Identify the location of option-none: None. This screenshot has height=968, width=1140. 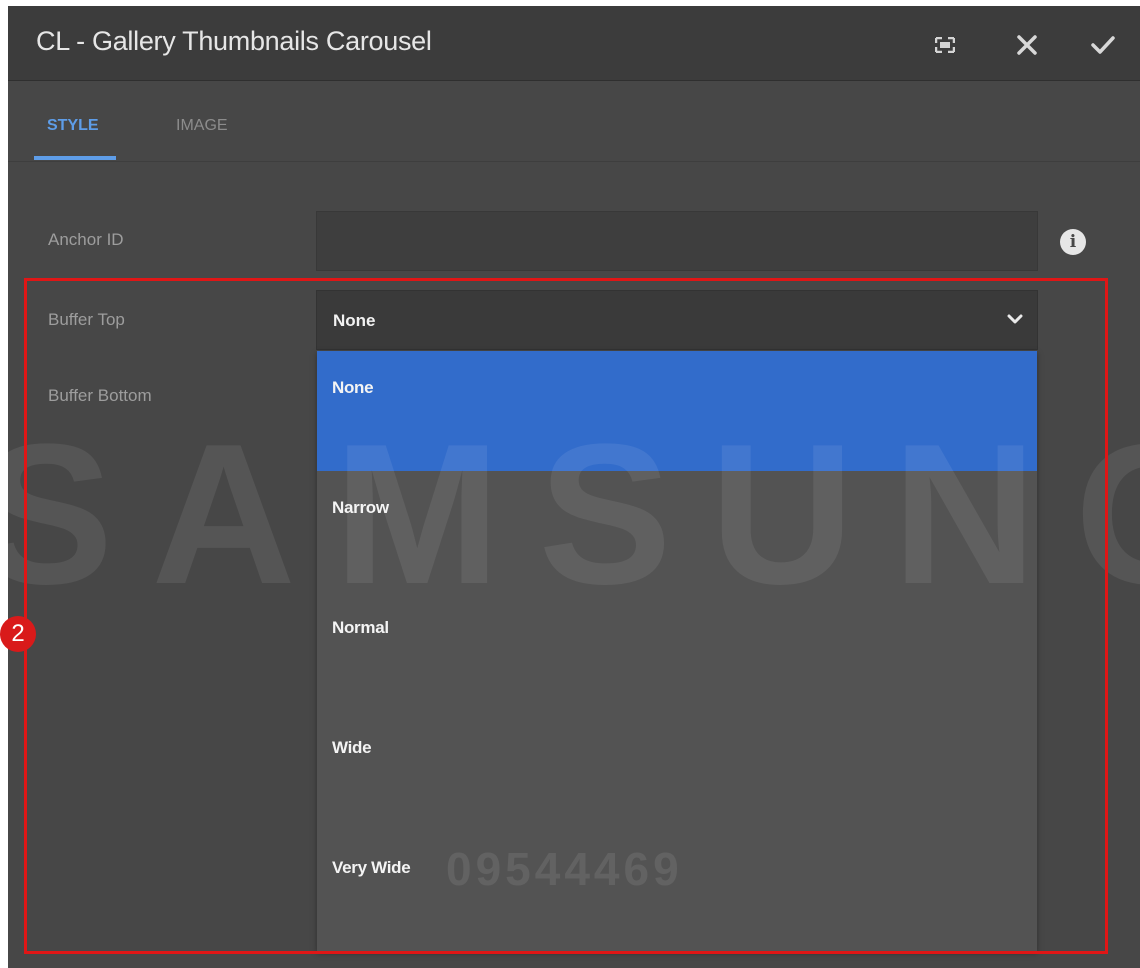
(677, 411).